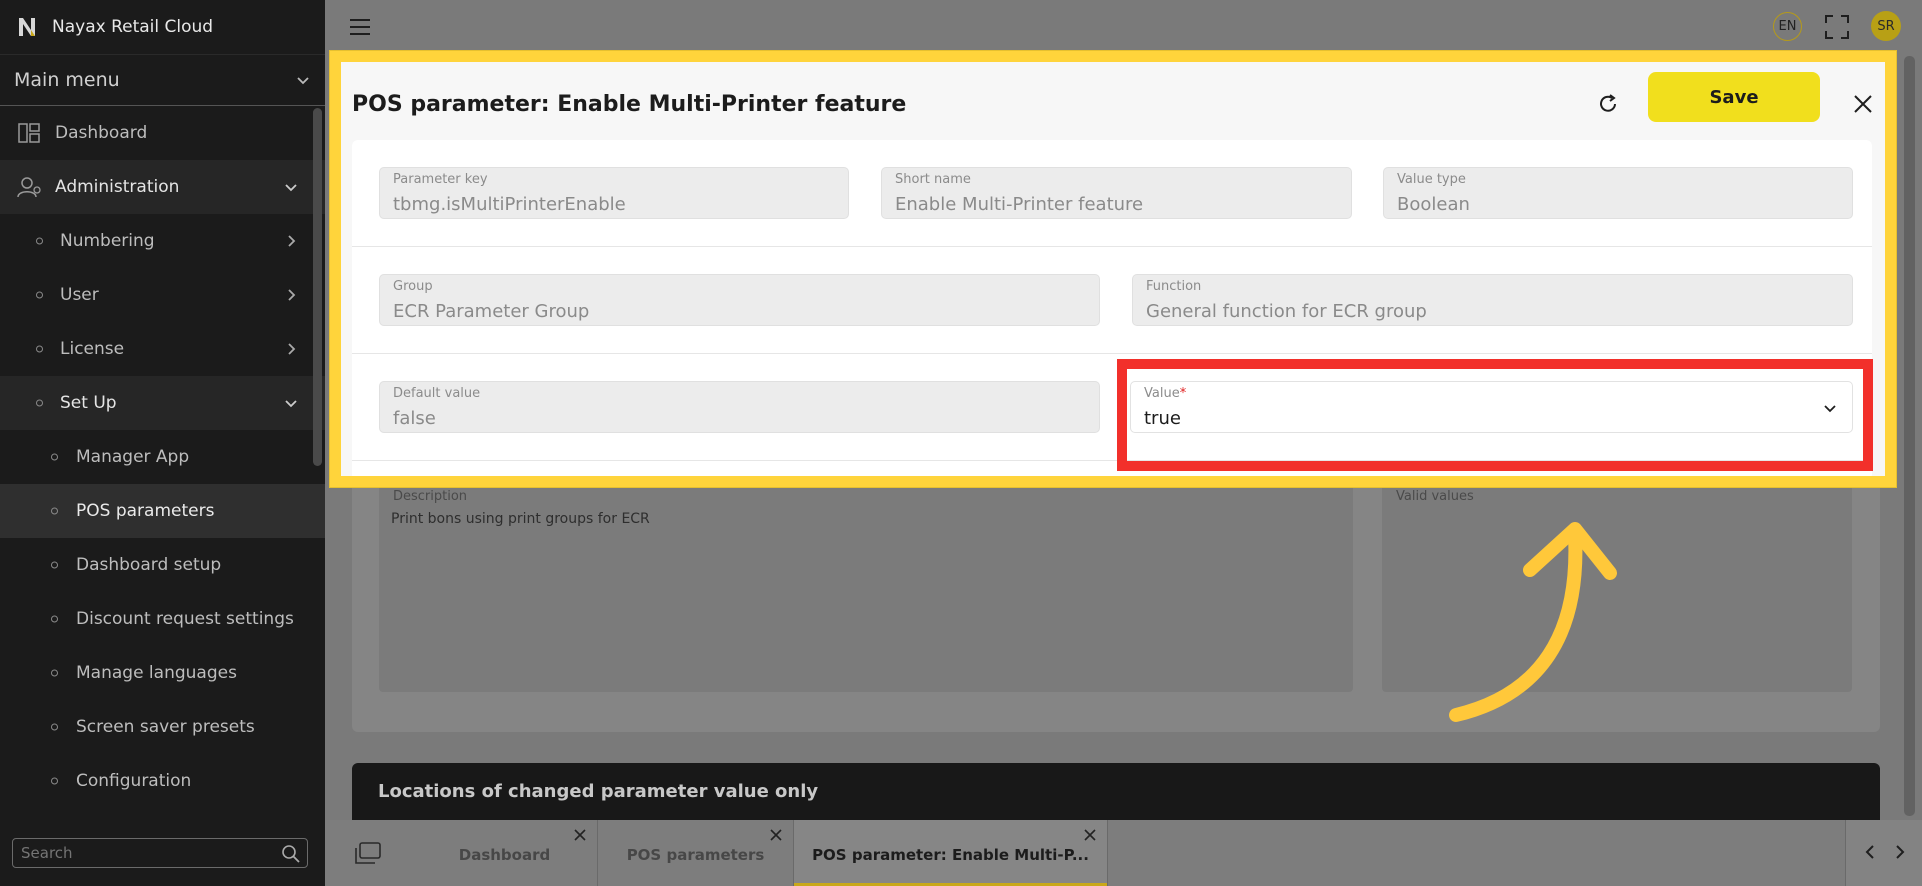 This screenshot has height=886, width=1922. Describe the element at coordinates (1909, 436) in the screenshot. I see `main-scrollbar` at that location.